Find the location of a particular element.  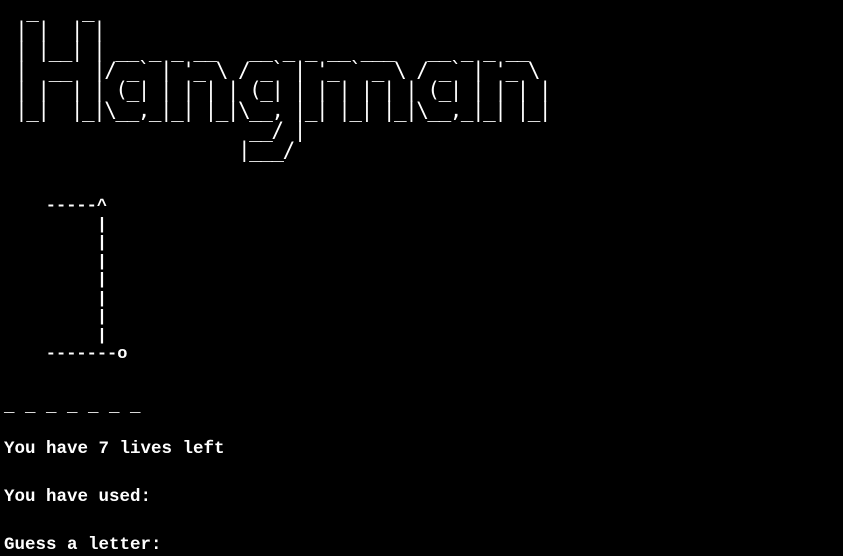

lives-remaining-text: You have 7 lives left is located at coordinates (114, 449).